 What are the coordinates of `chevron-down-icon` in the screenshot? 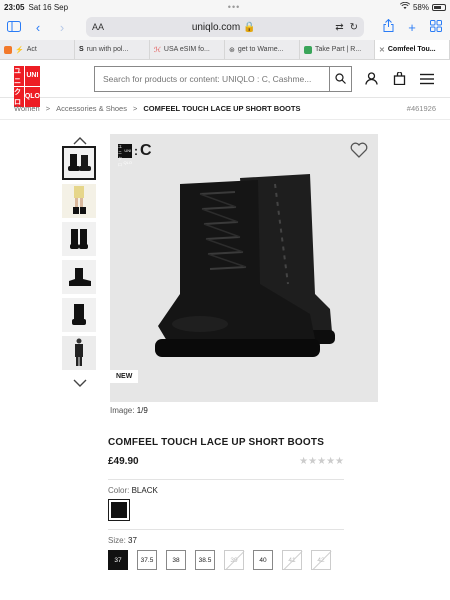 It's located at (80, 380).